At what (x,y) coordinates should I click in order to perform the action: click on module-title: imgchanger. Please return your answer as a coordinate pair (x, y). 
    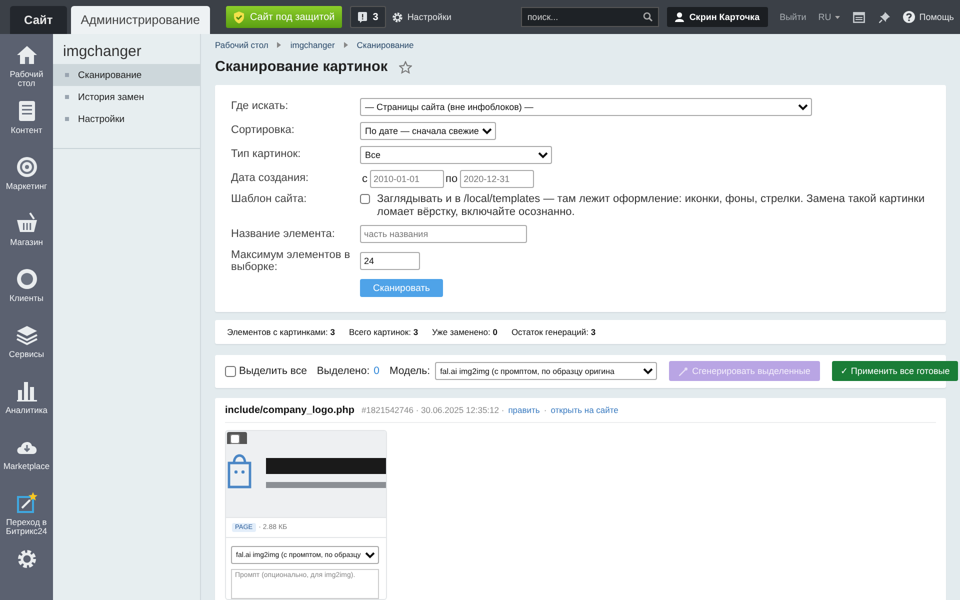
    Looking at the image, I should click on (102, 52).